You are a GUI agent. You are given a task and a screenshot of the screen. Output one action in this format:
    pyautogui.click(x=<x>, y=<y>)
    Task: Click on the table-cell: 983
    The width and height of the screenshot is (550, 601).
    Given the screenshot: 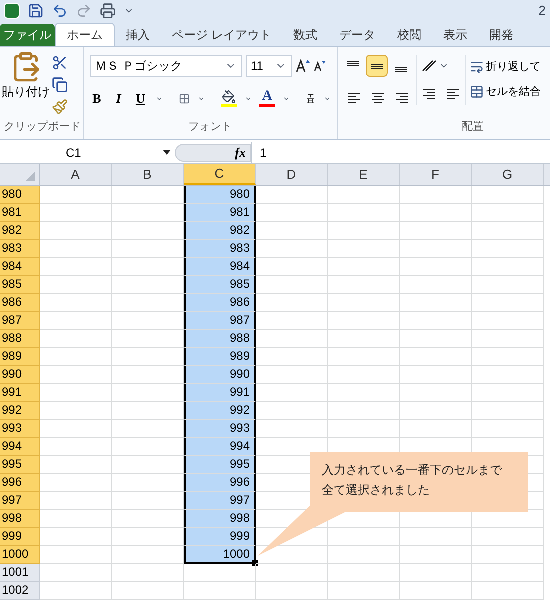 What is the action you would take?
    pyautogui.click(x=220, y=249)
    